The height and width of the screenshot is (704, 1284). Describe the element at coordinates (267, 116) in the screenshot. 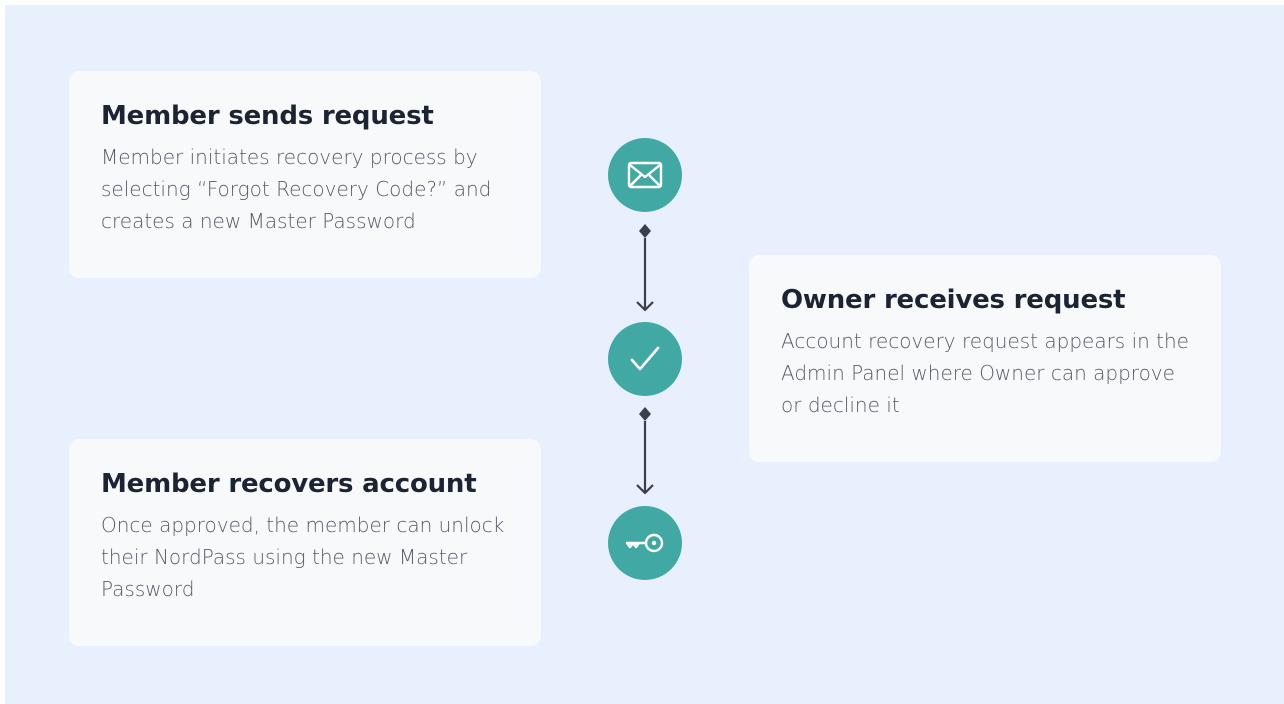

I see `step-title: Member sends request` at that location.